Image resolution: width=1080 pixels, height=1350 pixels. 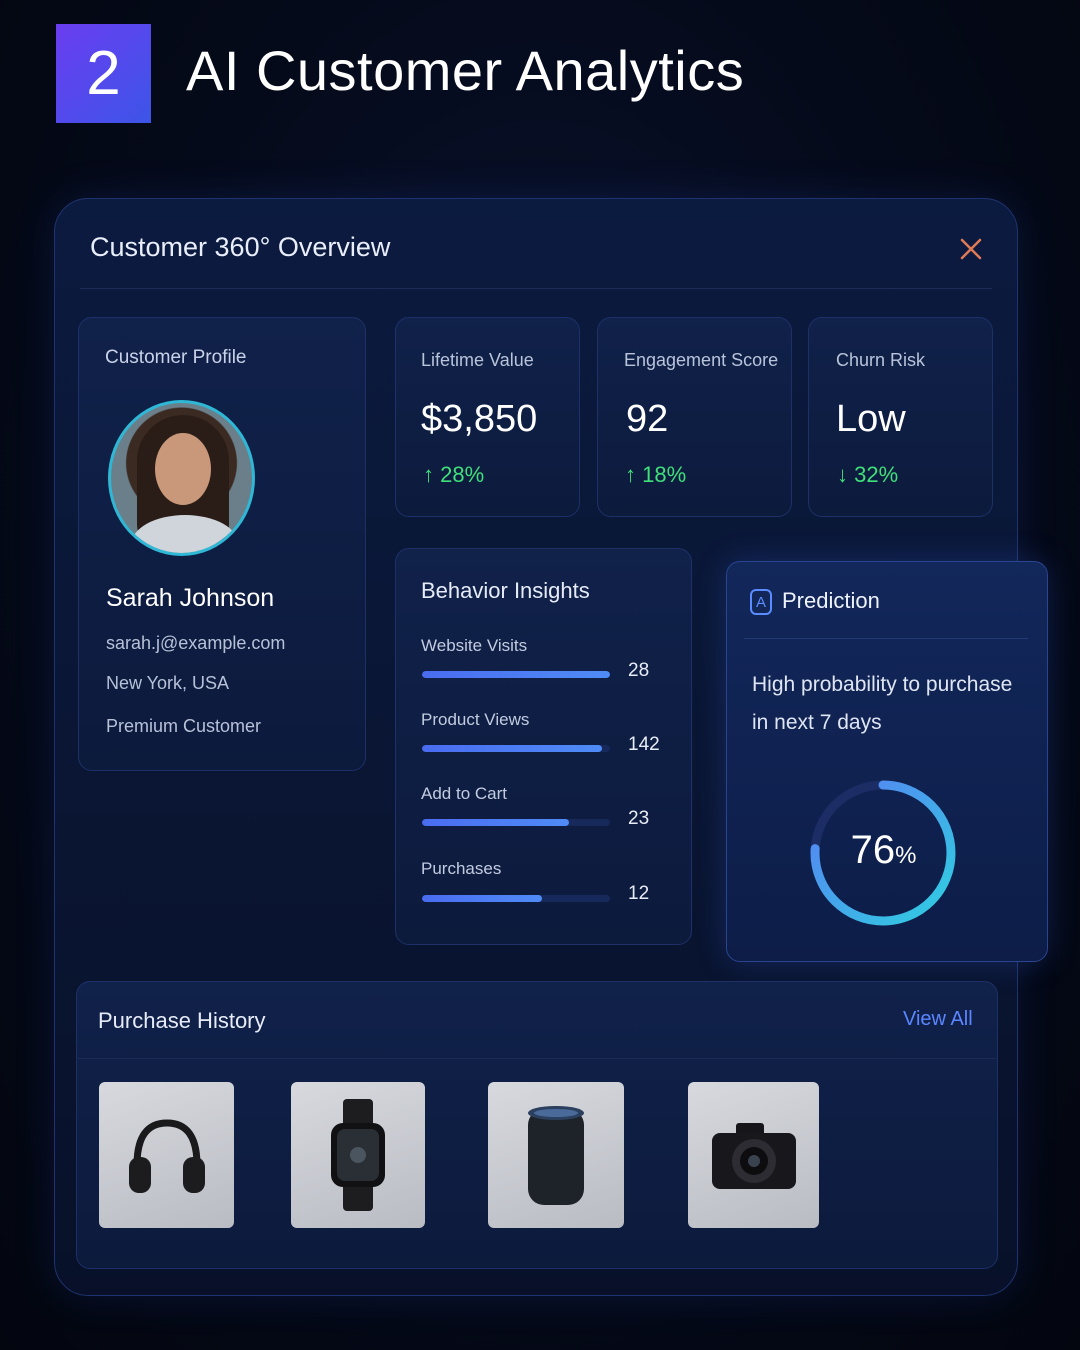 What do you see at coordinates (475, 719) in the screenshot?
I see `bi-label: Product Views` at bounding box center [475, 719].